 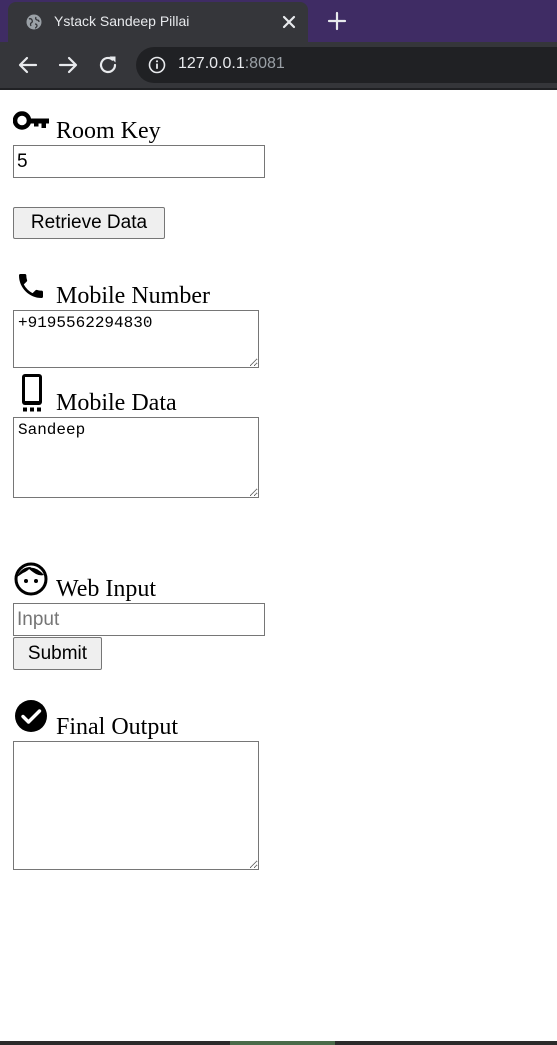 I want to click on browser-toolbar: 127.0.0.1:8081, so click(x=278, y=65).